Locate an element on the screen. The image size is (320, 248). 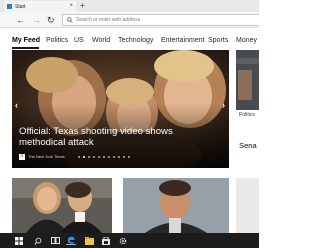
tab-my-feed: My Feed is located at coordinates (26, 40).